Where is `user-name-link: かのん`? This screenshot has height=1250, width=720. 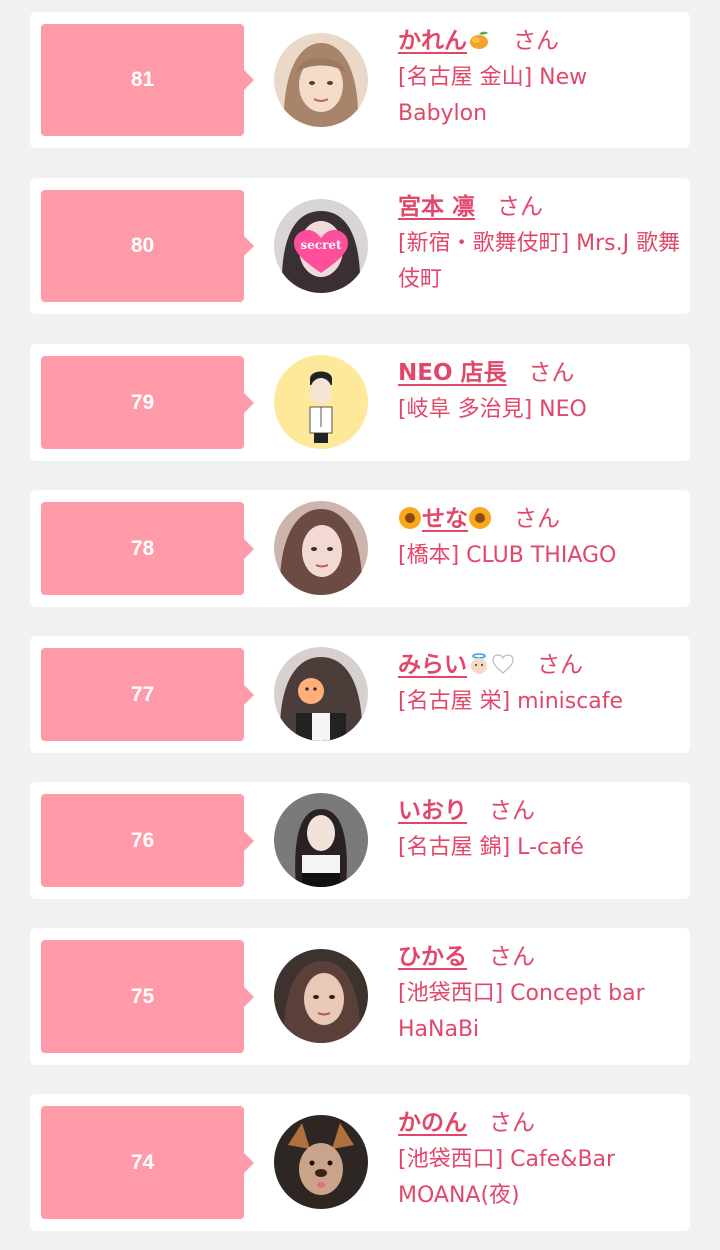
user-name-link: かのん is located at coordinates (432, 1123).